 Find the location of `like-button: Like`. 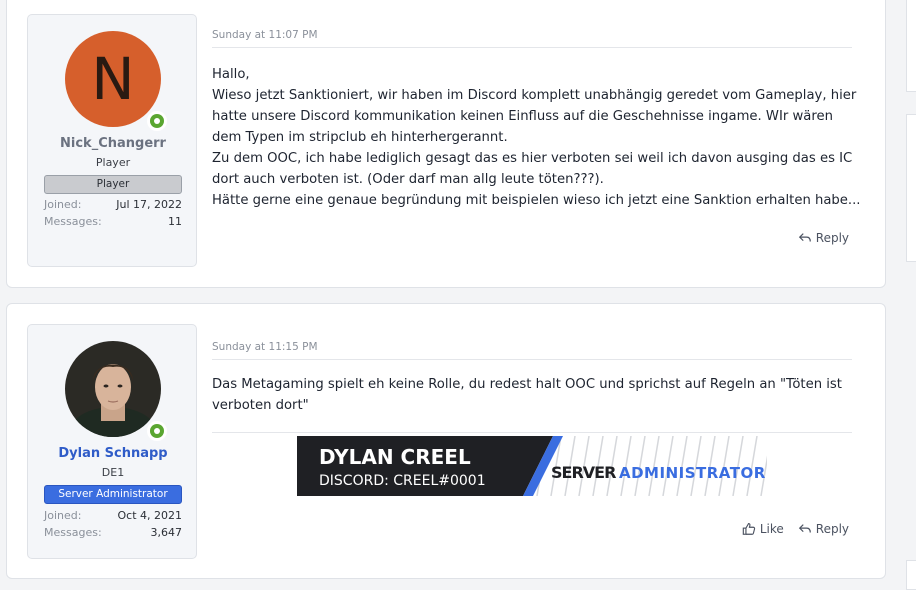

like-button: Like is located at coordinates (763, 529).